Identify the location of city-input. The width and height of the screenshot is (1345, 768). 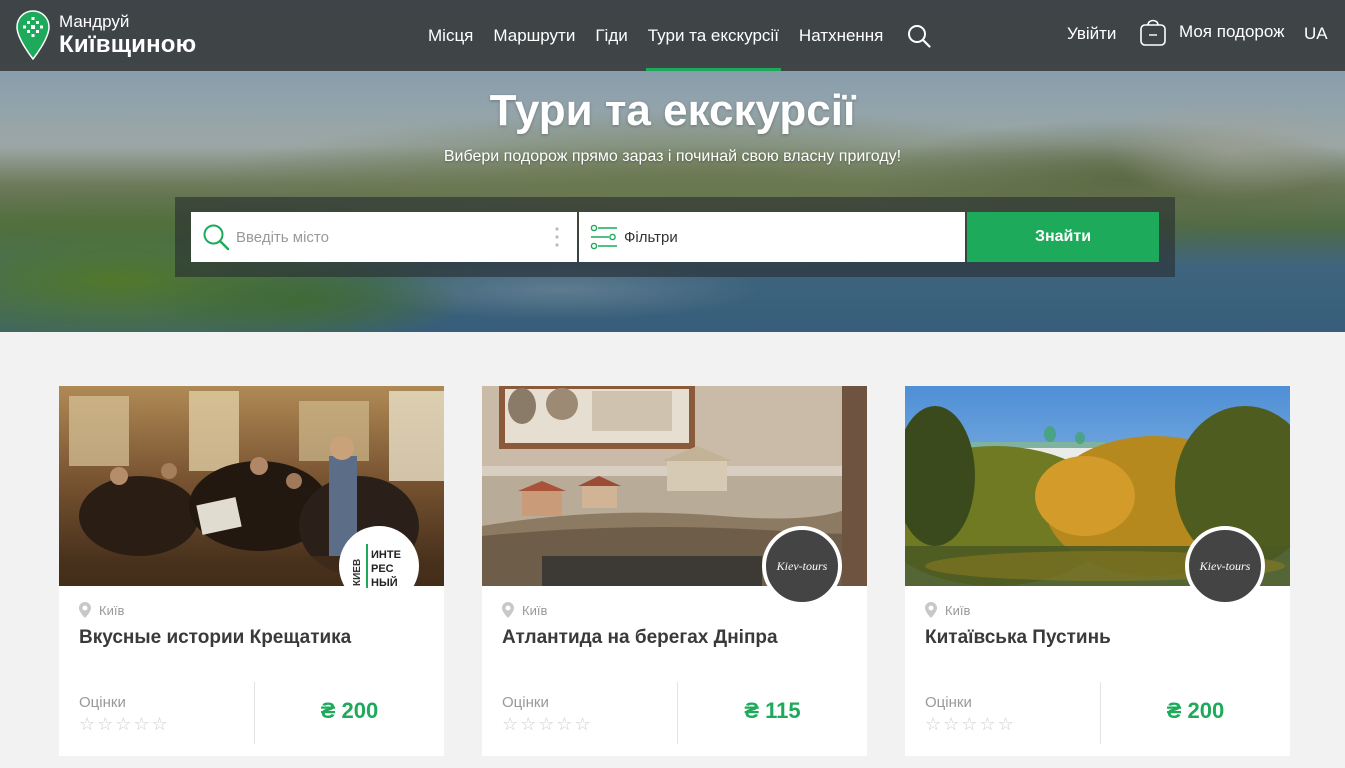
(386, 237).